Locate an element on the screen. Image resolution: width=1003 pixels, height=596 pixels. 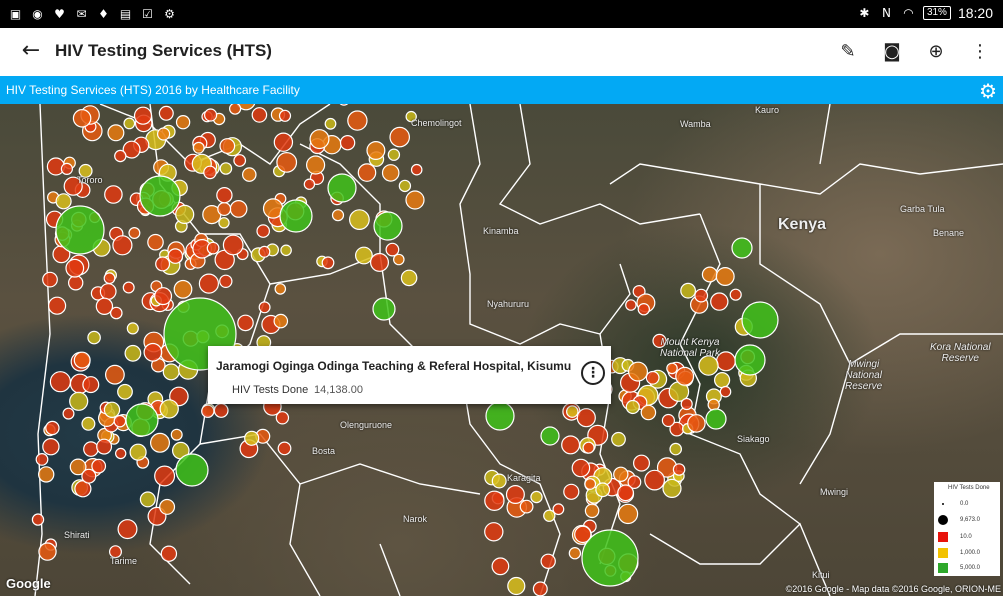
more-vert-icon: ⋮ is located at coordinates (980, 51).